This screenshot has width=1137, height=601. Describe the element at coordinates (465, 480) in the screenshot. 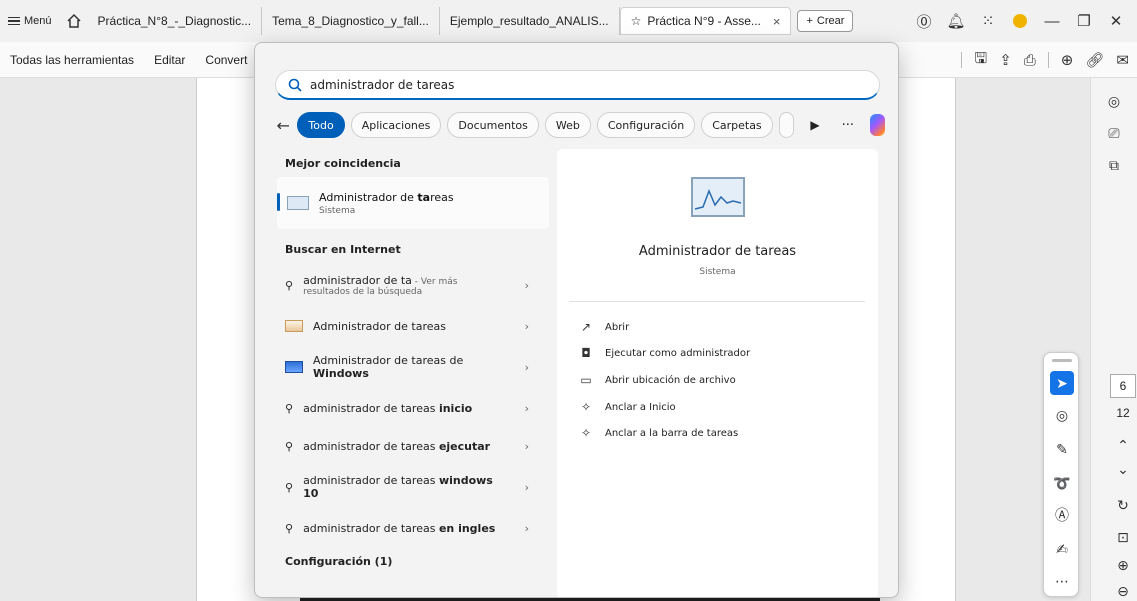

I see `result-text-bold: windows` at that location.